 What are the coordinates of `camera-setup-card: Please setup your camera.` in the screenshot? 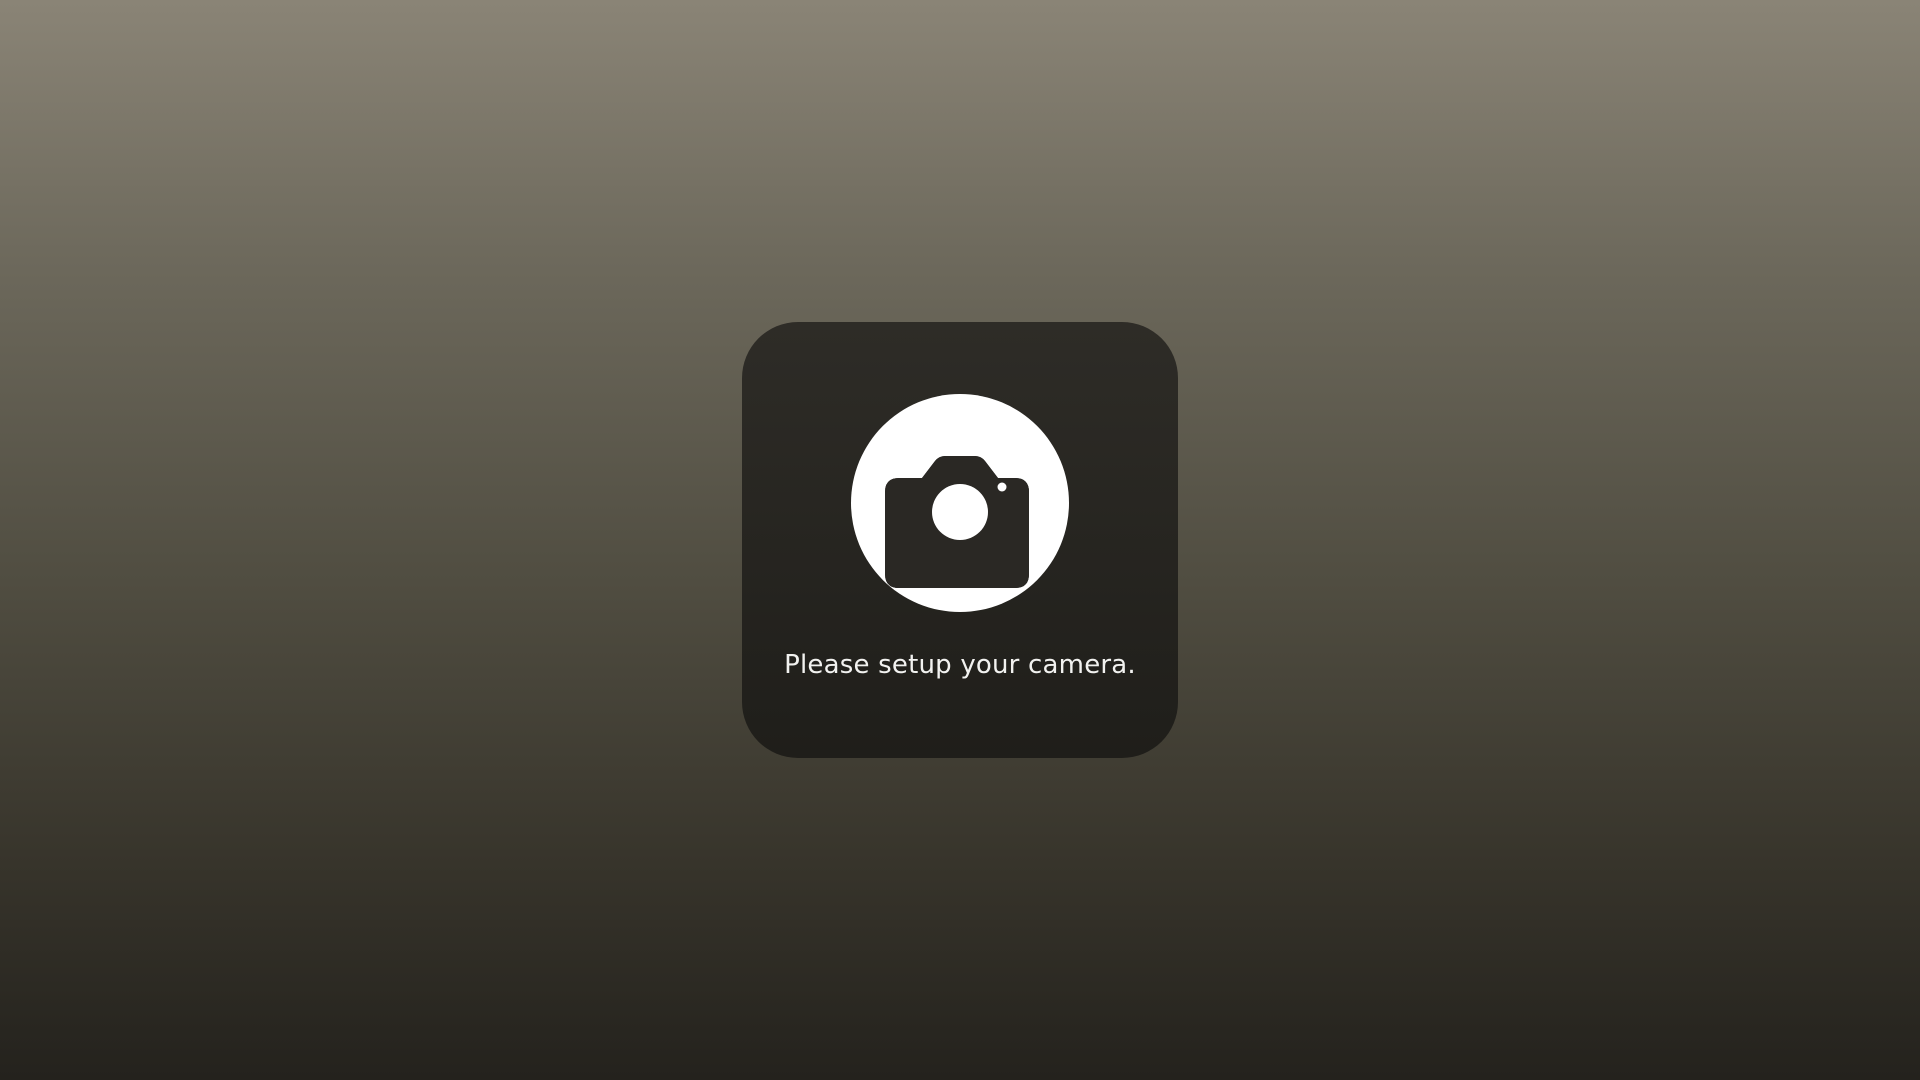 It's located at (960, 540).